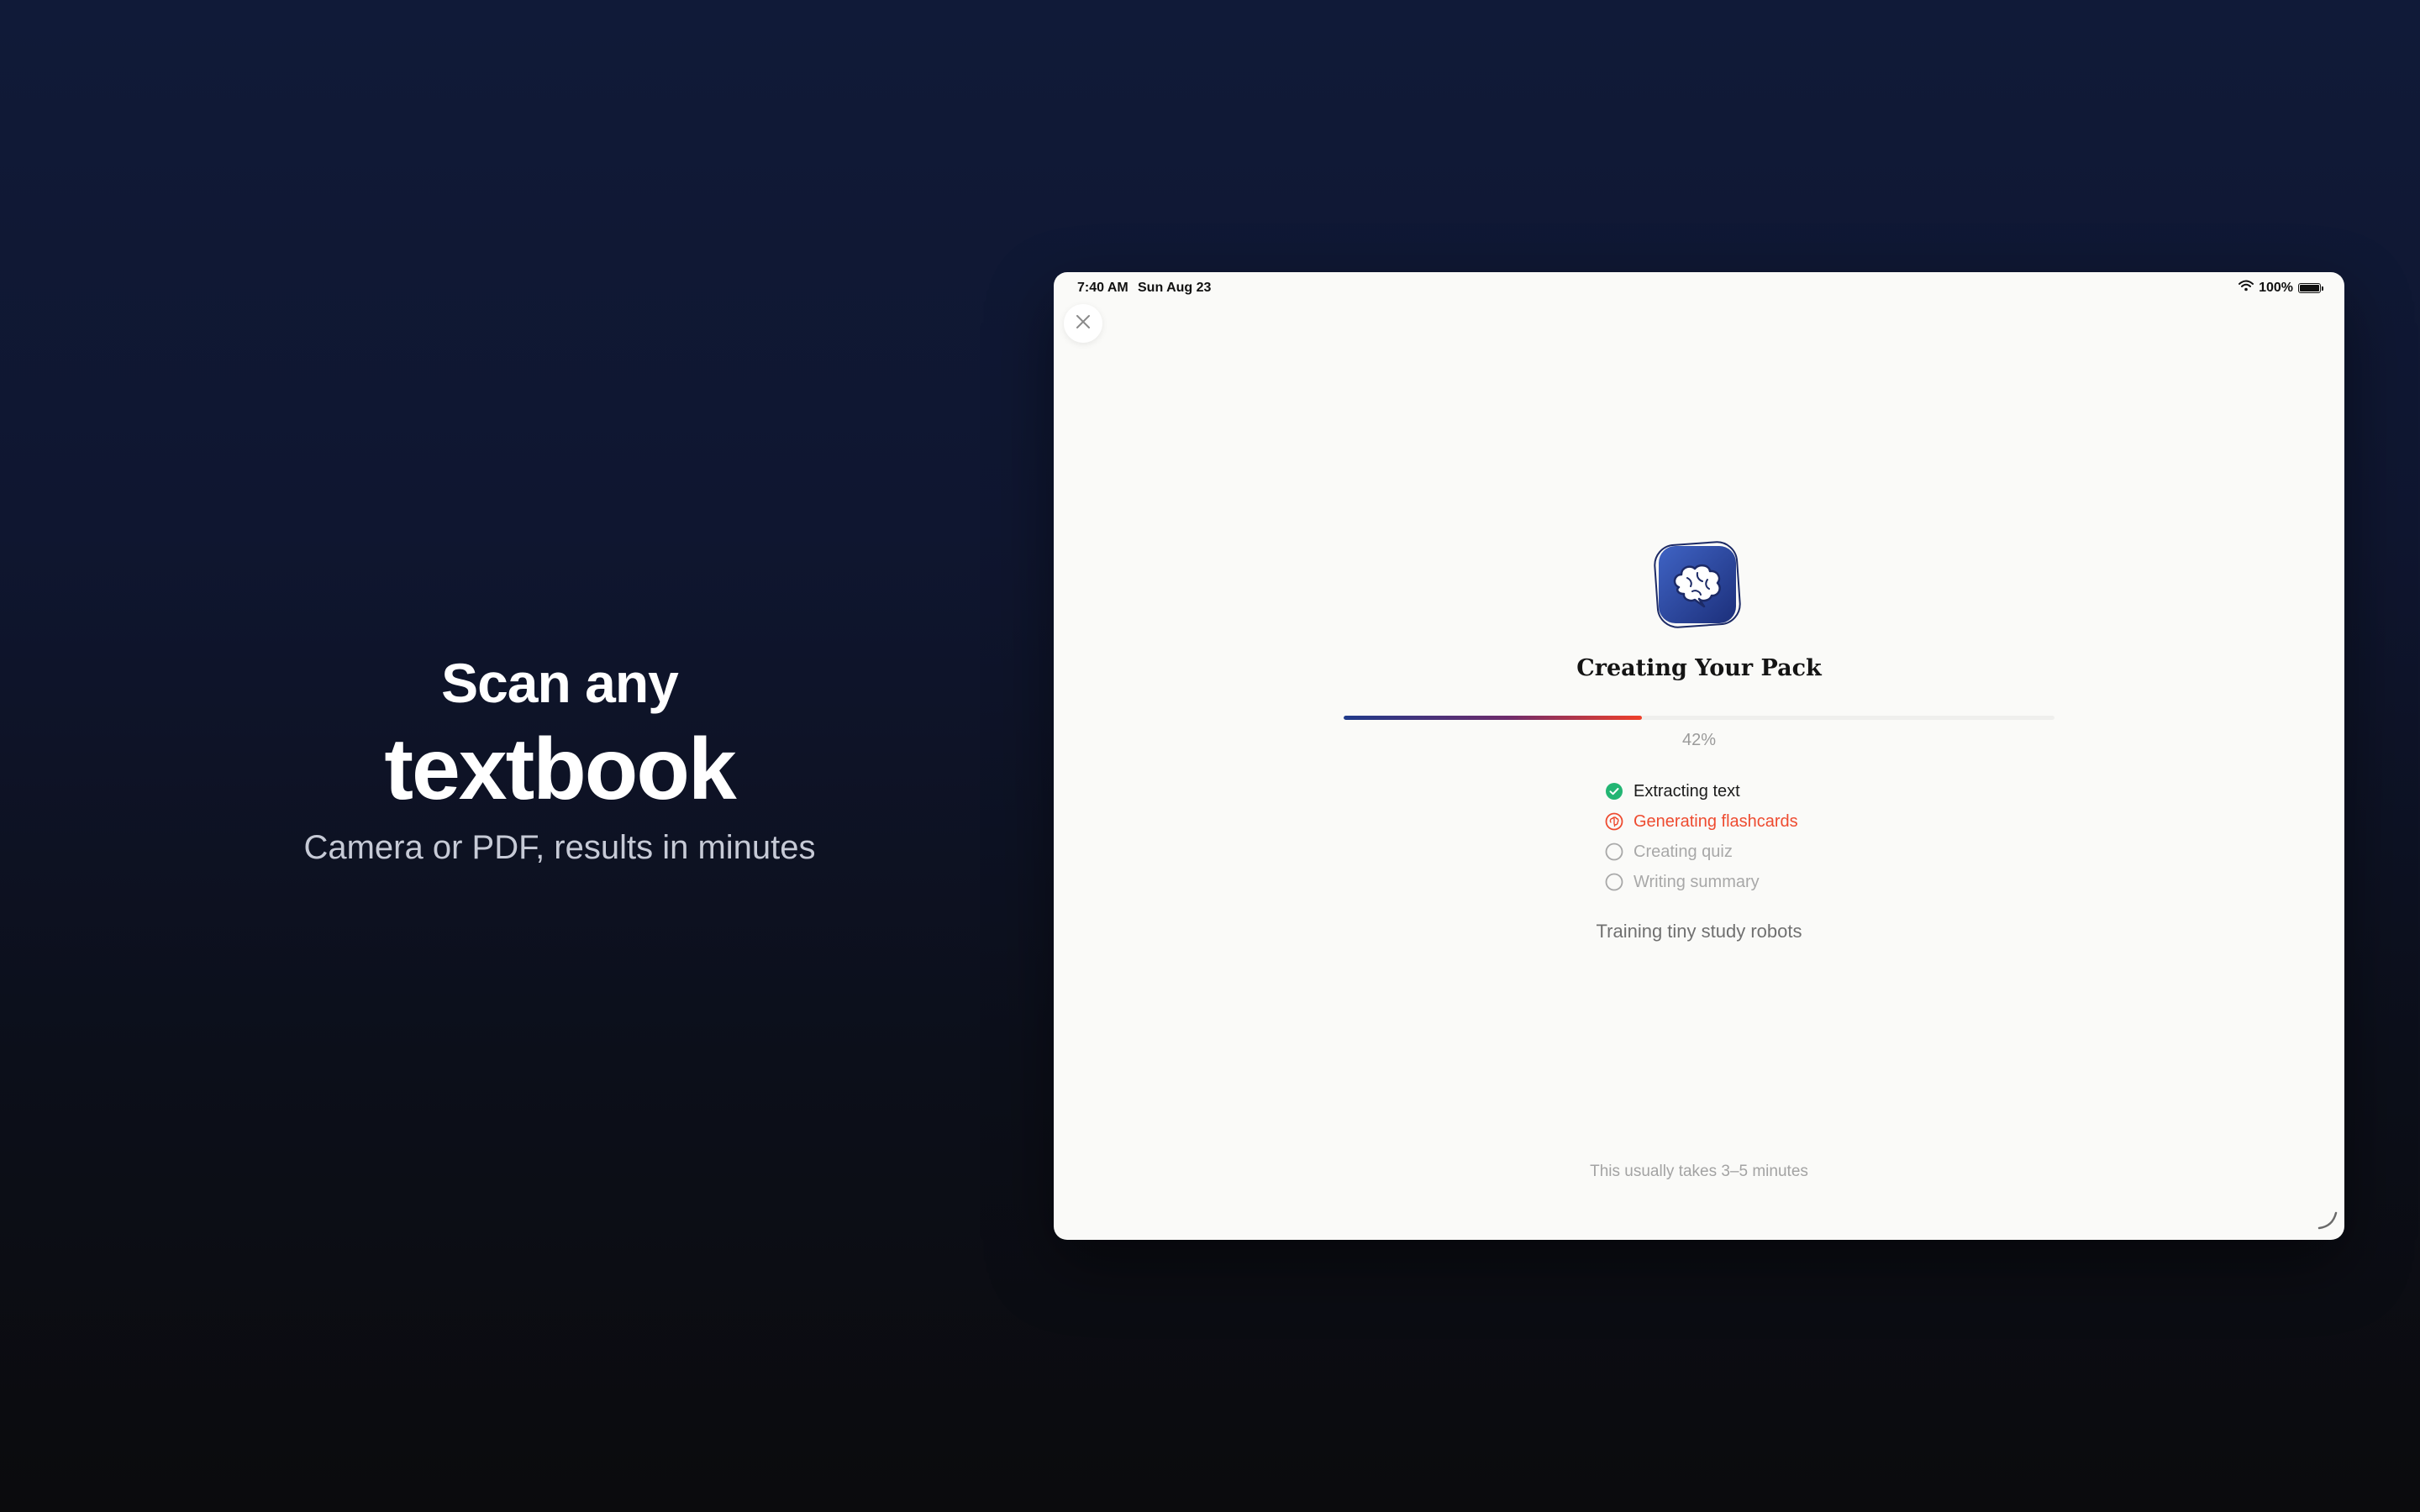  Describe the element at coordinates (1614, 821) in the screenshot. I see `brain-outline-icon` at that location.